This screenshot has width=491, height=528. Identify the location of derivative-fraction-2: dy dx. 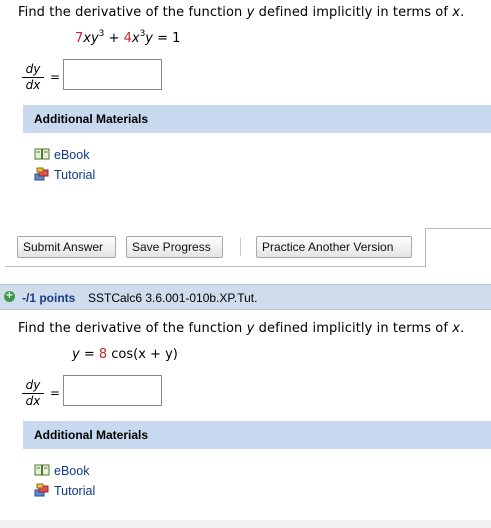
(33, 393).